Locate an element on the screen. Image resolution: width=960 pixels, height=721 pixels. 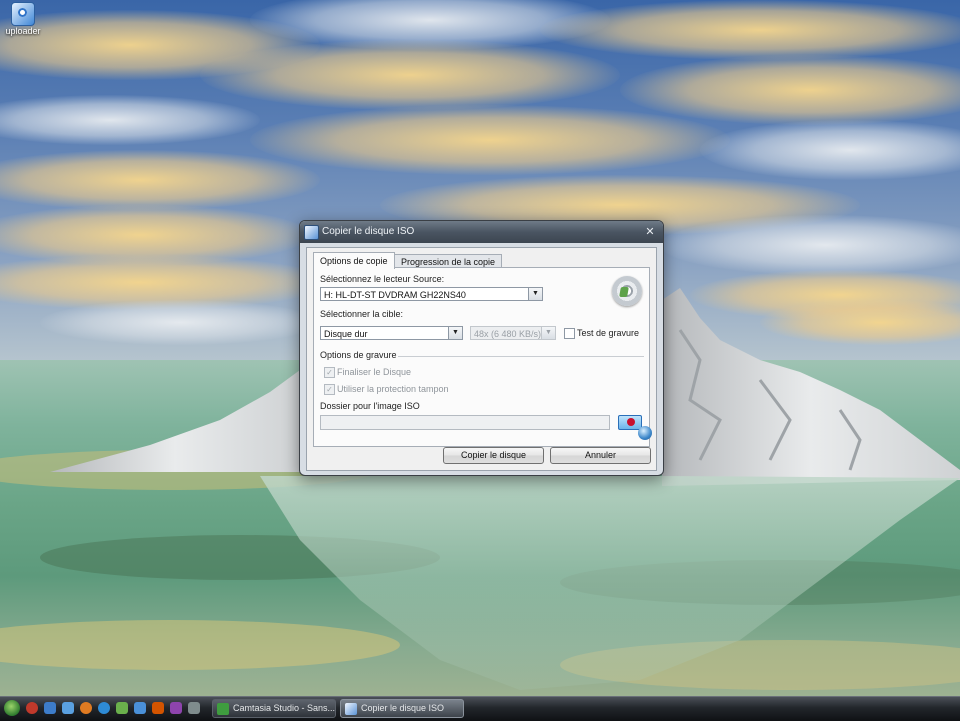
target-label: Sélectionner la cible: is located at coordinates (362, 314).